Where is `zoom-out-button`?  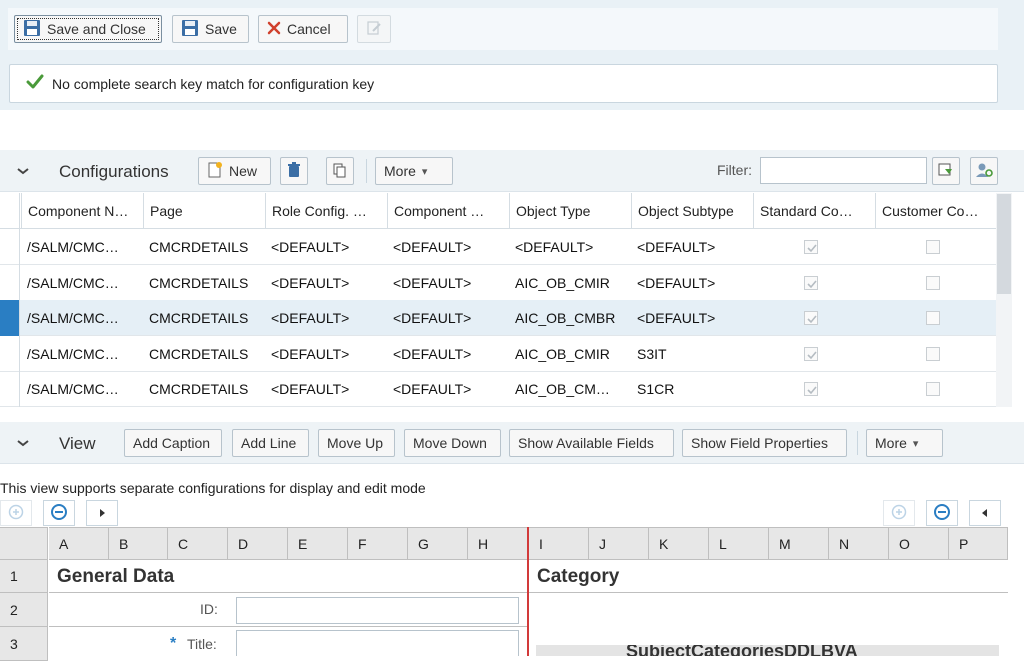
zoom-out-button is located at coordinates (59, 513).